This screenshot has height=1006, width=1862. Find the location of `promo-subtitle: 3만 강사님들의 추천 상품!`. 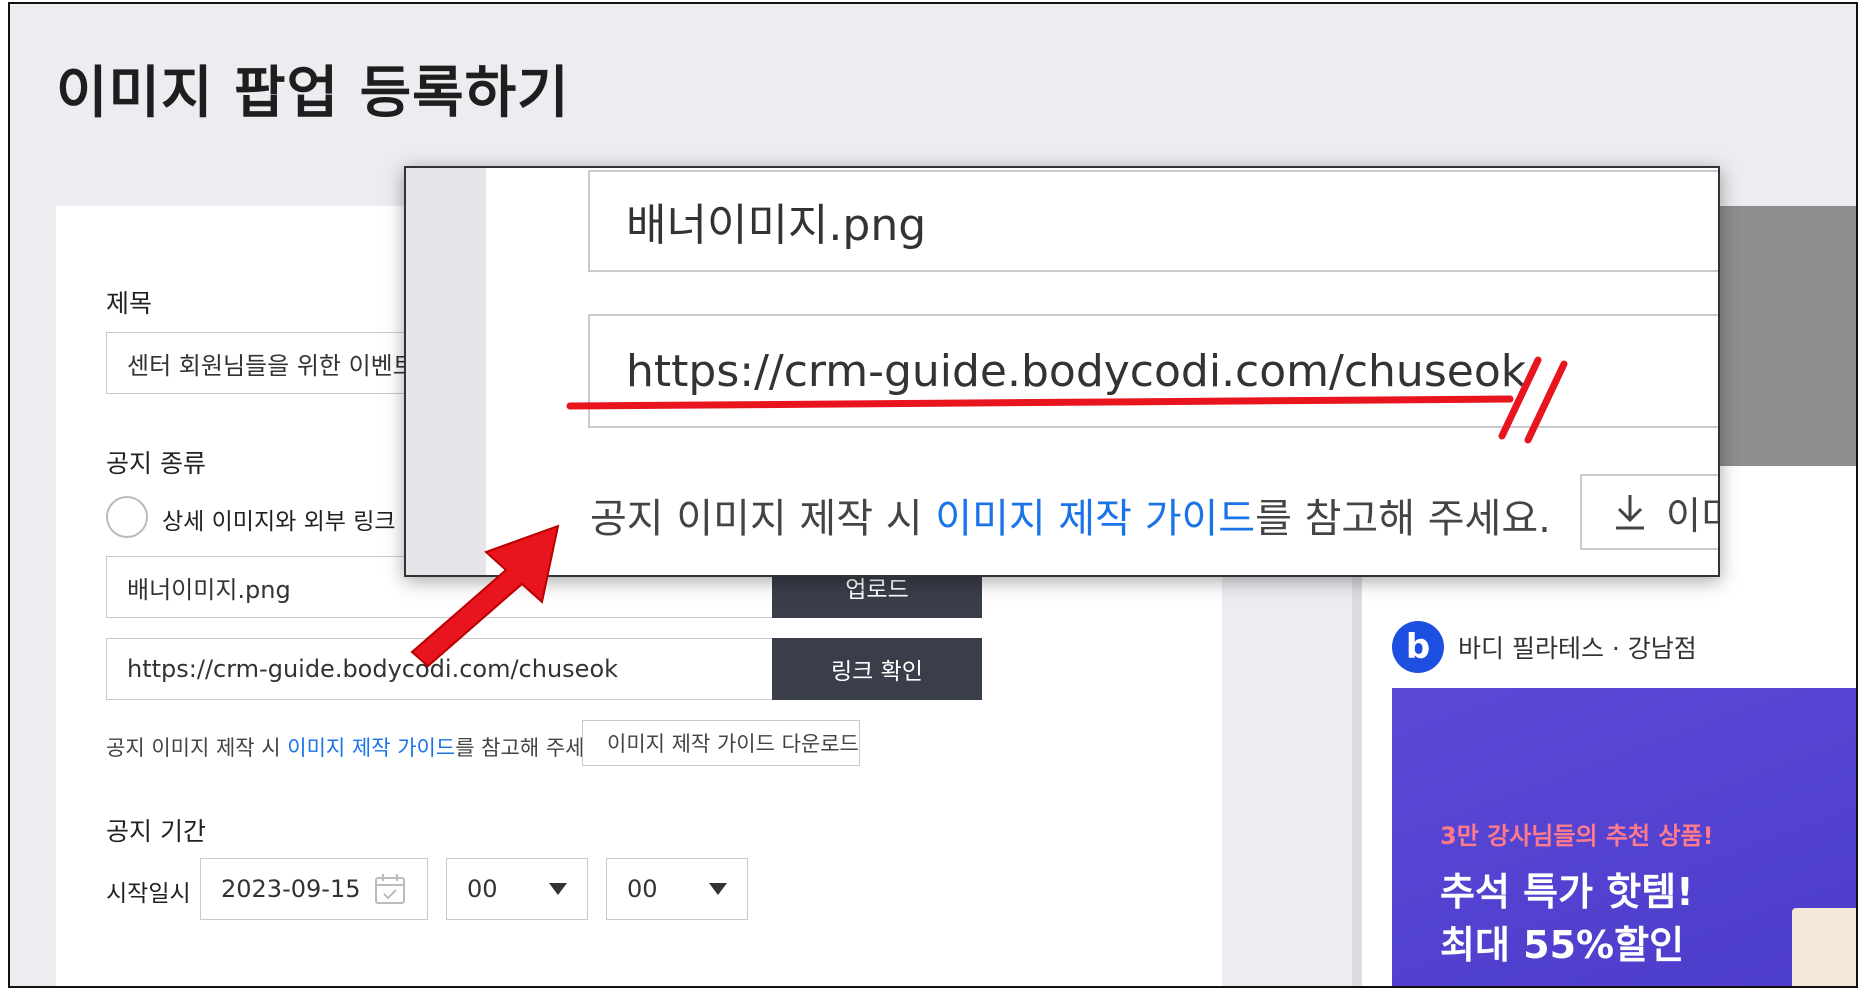

promo-subtitle: 3만 강사님들의 추천 상품! is located at coordinates (1577, 836).